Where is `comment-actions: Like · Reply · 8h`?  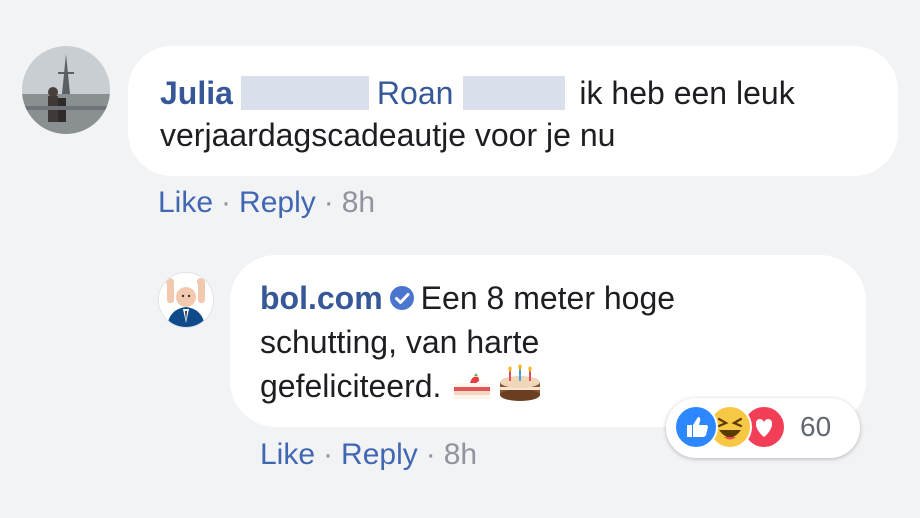 comment-actions: Like · Reply · 8h is located at coordinates (266, 203).